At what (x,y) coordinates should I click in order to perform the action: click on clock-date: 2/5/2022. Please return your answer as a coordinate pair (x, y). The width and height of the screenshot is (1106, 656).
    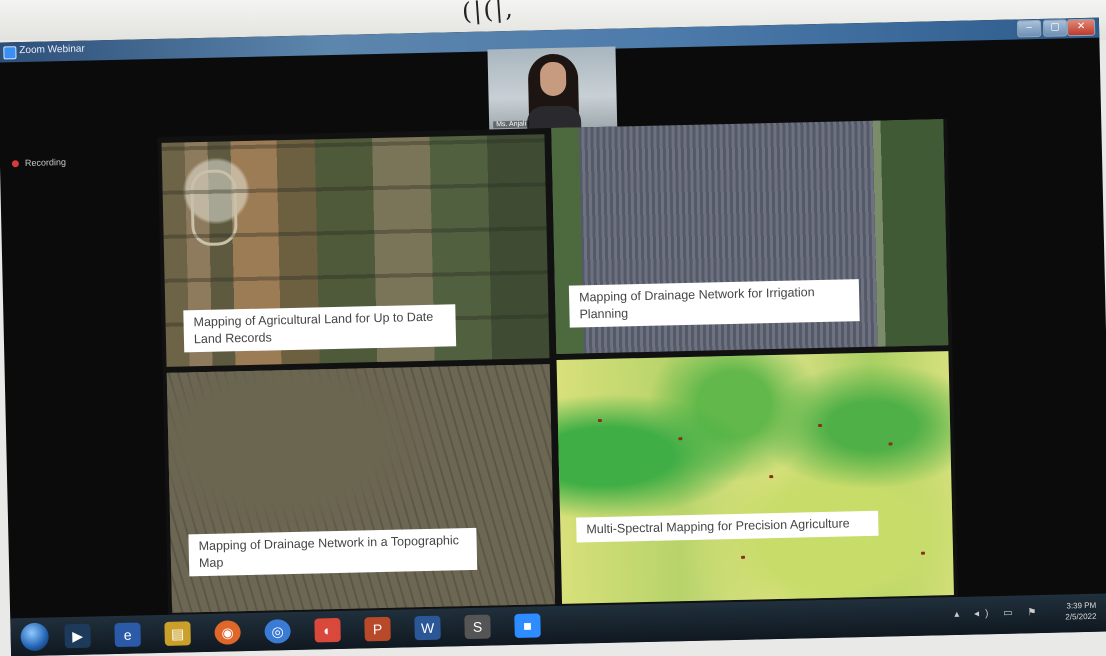
    Looking at the image, I should click on (1081, 616).